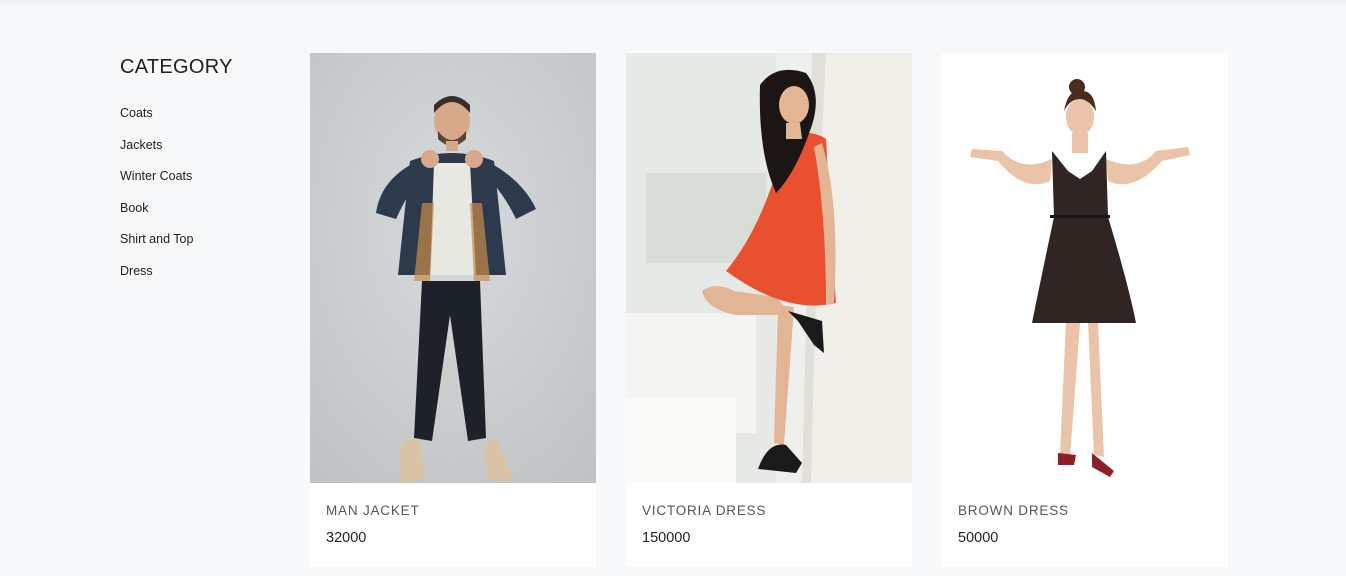  What do you see at coordinates (673, 3) in the screenshot?
I see `header-shadow` at bounding box center [673, 3].